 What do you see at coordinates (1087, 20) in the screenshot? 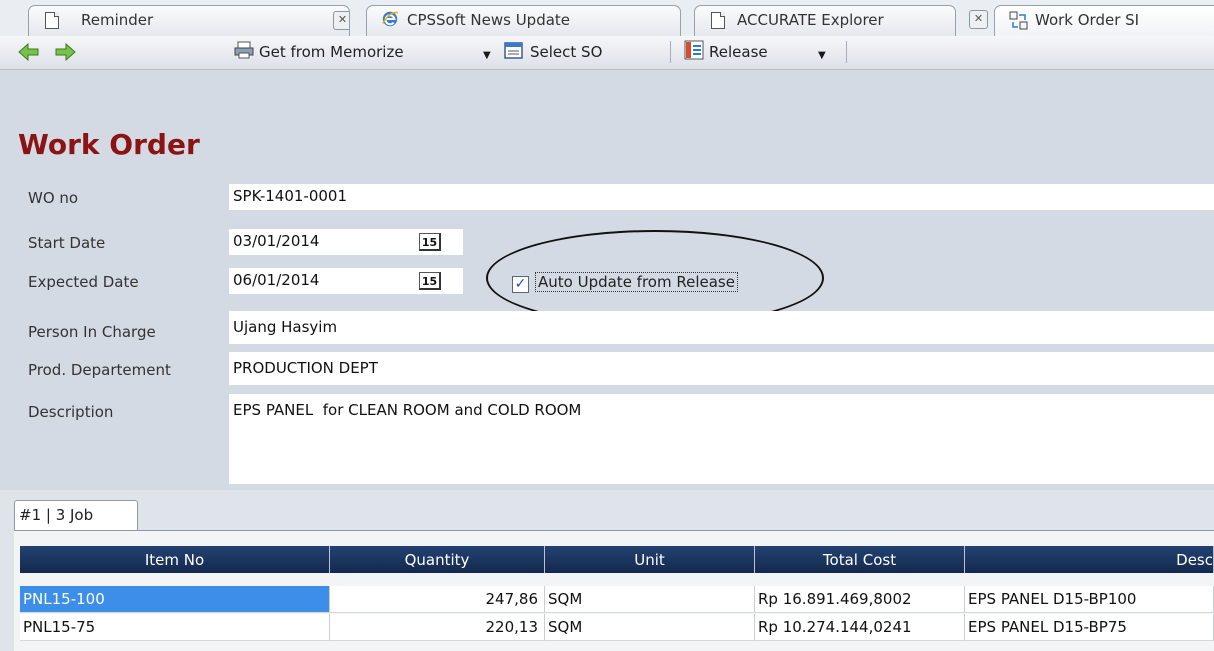
I see `tab-label: Work Order SI` at bounding box center [1087, 20].